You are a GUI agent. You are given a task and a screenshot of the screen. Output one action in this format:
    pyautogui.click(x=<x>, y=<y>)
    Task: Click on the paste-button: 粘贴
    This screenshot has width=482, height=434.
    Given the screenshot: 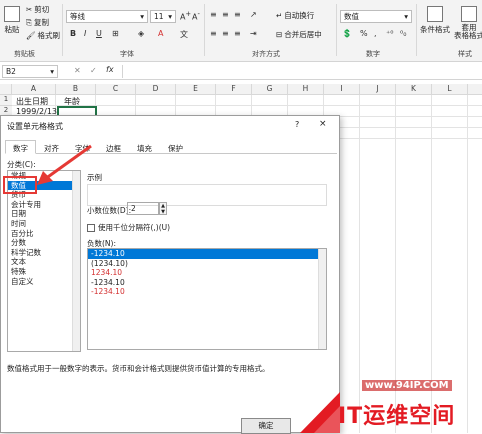 What is the action you would take?
    pyautogui.click(x=12, y=20)
    